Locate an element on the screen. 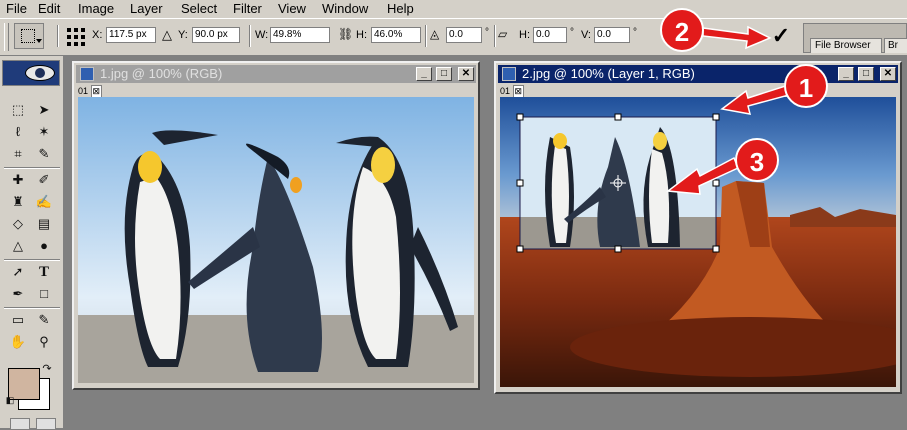 The width and height of the screenshot is (907, 430). callout-1: 1 is located at coordinates (806, 86).